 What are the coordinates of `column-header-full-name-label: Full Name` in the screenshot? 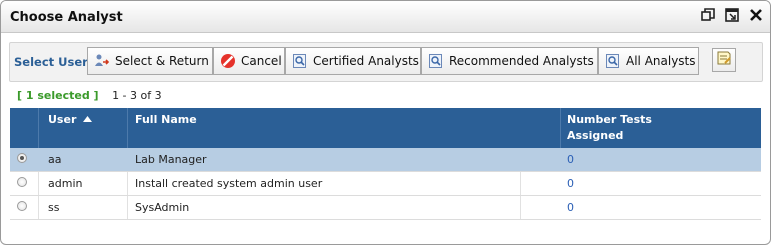 It's located at (166, 119).